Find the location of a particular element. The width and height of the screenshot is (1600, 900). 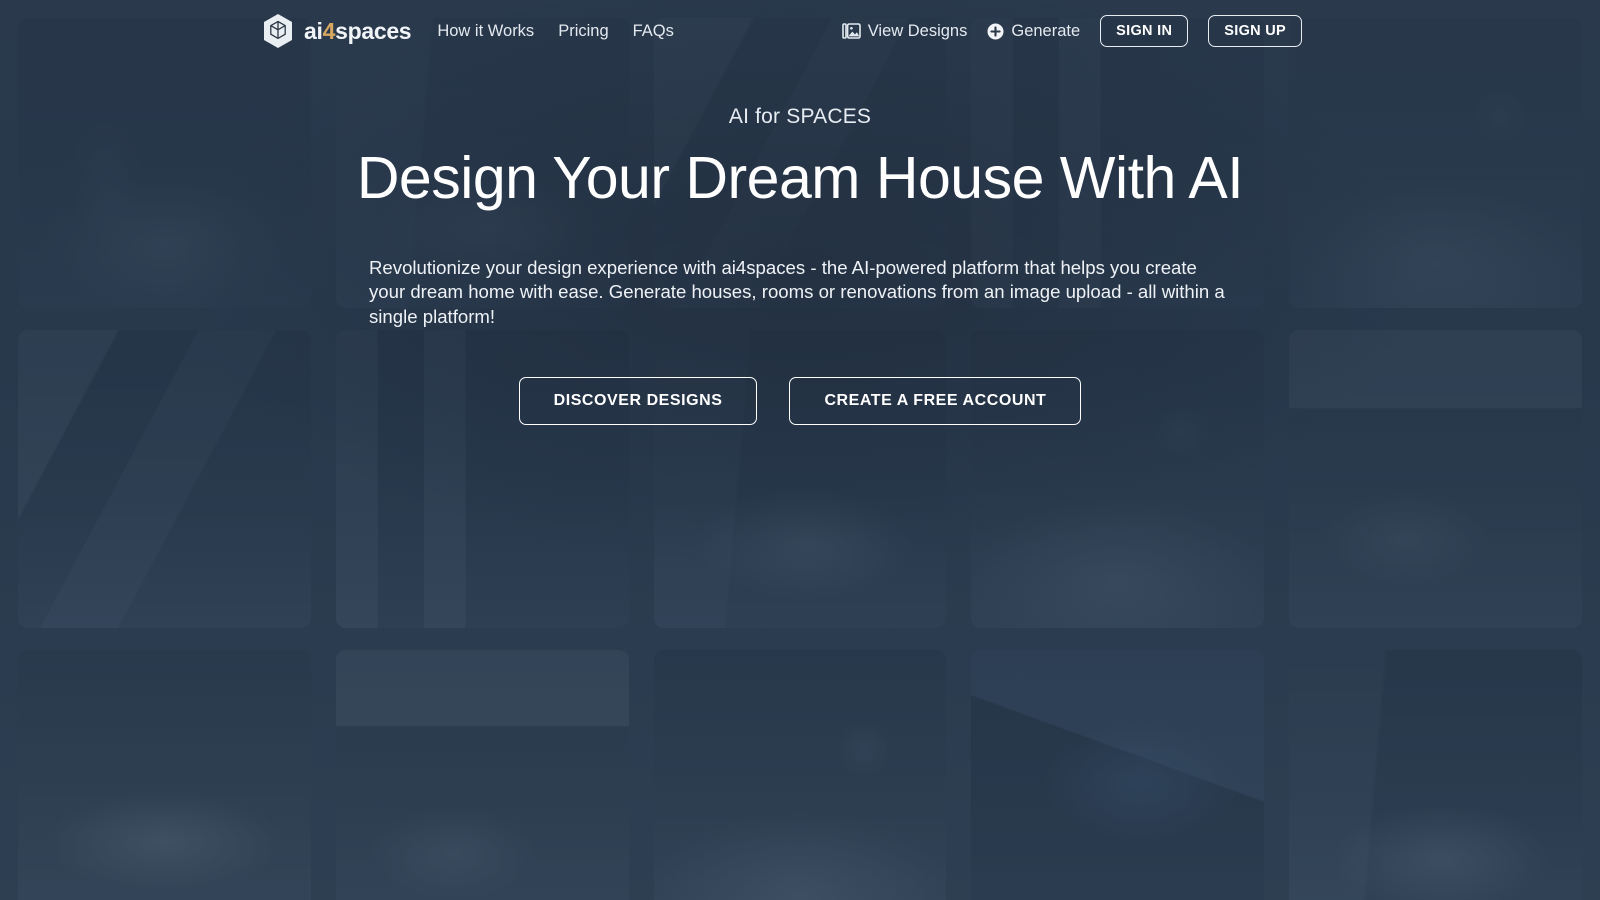

brand-name: ai4spaces is located at coordinates (358, 30).